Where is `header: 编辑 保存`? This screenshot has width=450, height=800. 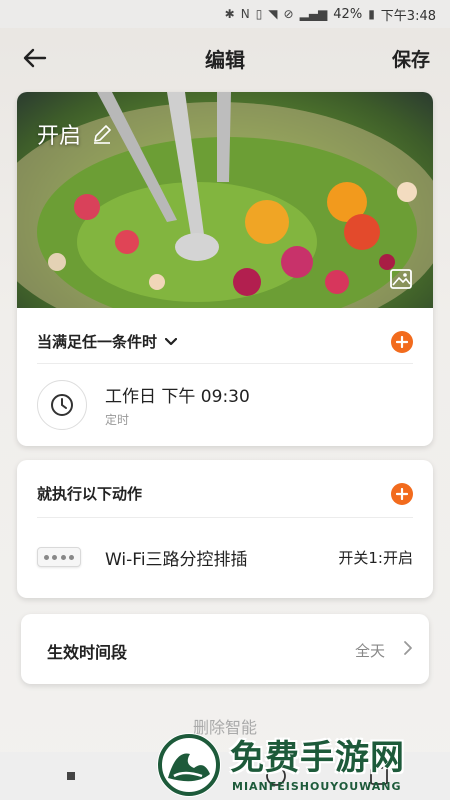
header: 编辑 保存 is located at coordinates (225, 58).